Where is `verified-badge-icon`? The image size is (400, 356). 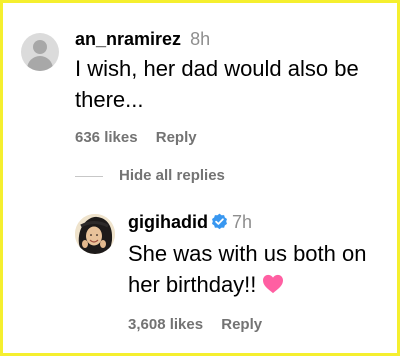 verified-badge-icon is located at coordinates (219, 224).